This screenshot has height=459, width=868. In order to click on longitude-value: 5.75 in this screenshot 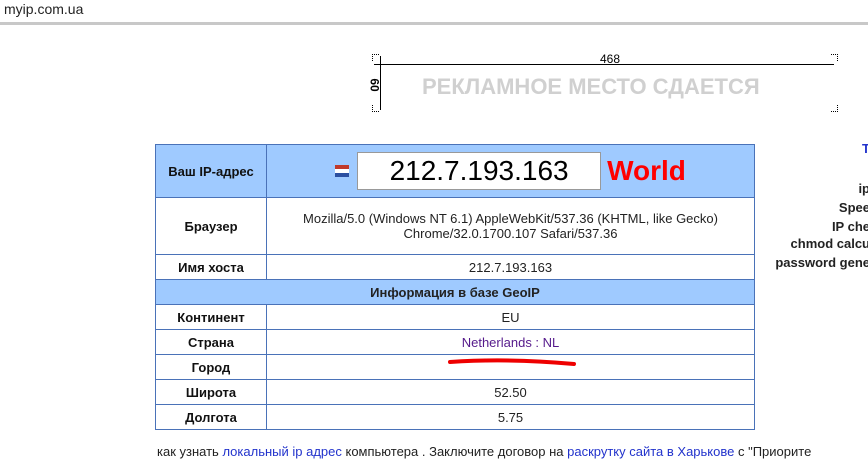, I will do `click(510, 417)`.